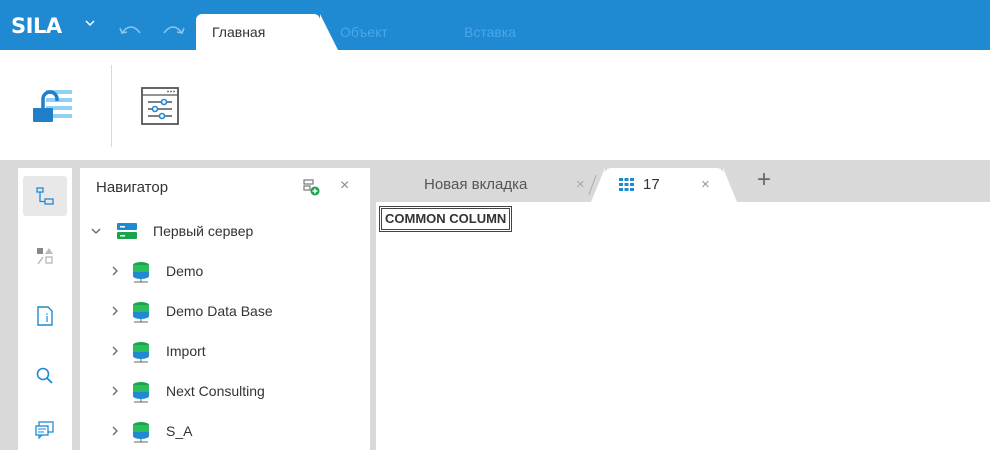  What do you see at coordinates (186, 351) in the screenshot?
I see `tree-item-label: Import` at bounding box center [186, 351].